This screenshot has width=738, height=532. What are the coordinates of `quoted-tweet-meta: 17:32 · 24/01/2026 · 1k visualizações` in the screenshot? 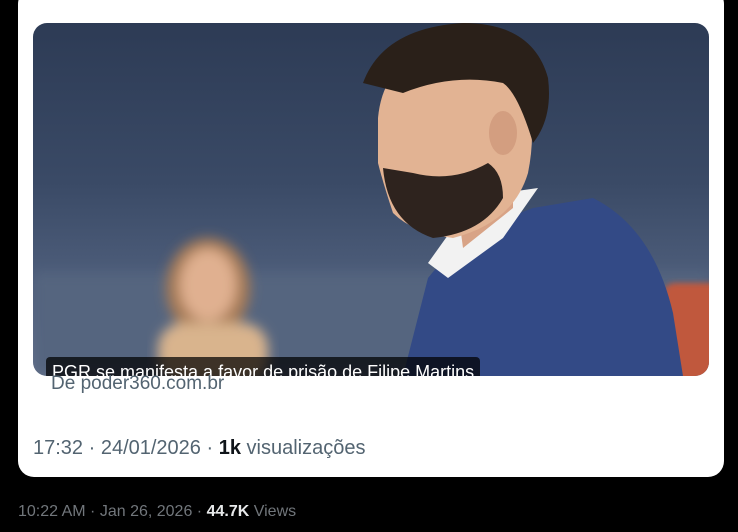 It's located at (199, 448).